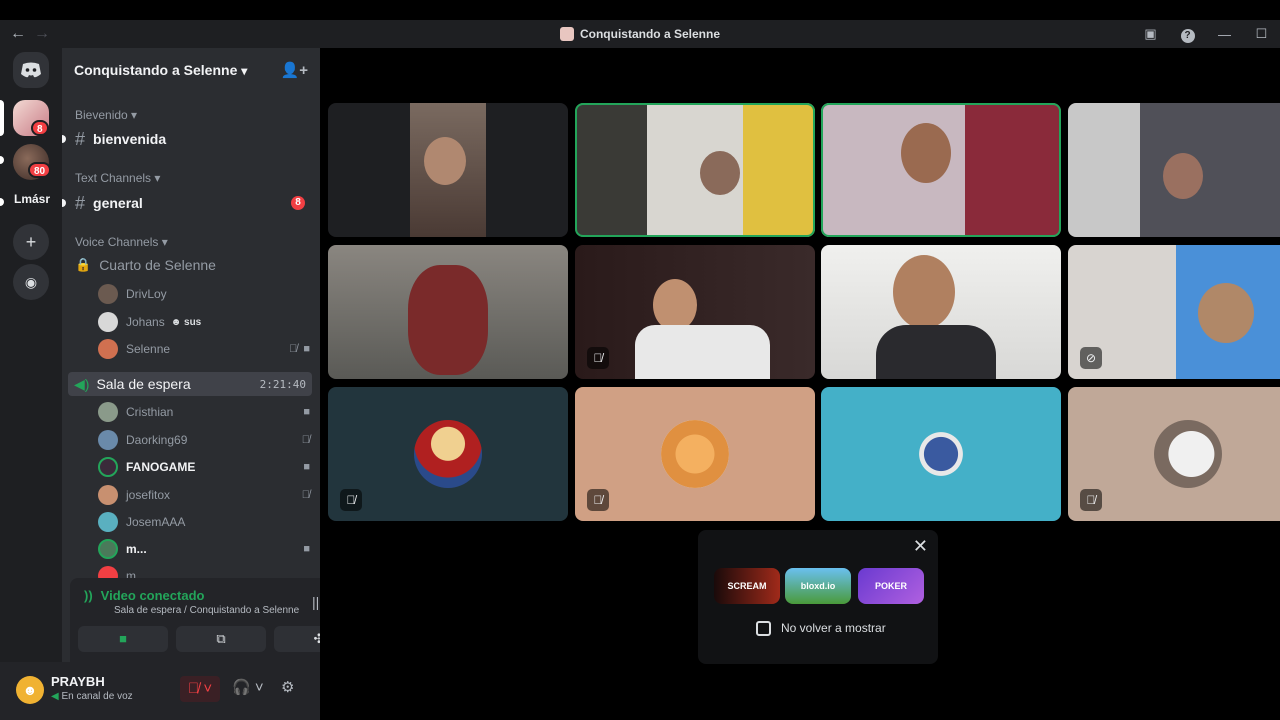 Image resolution: width=1280 pixels, height=720 pixels. I want to click on activity-poker: POKER, so click(891, 586).